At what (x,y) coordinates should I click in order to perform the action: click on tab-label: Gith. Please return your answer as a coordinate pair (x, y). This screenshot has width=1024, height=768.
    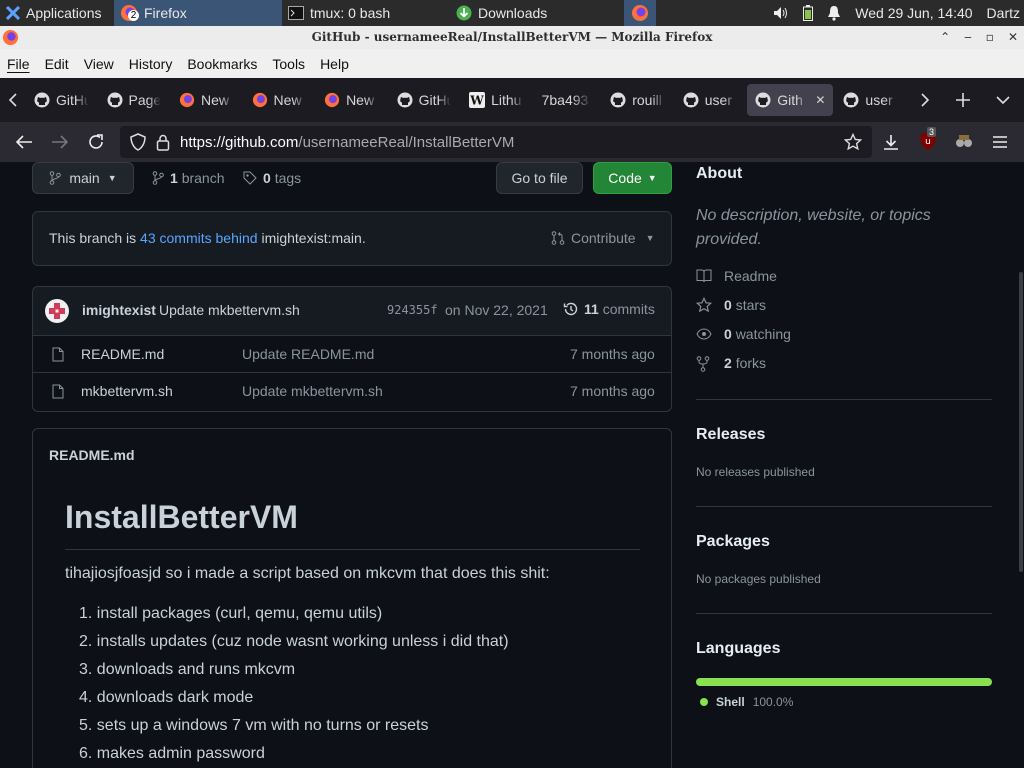
    Looking at the image, I should click on (790, 100).